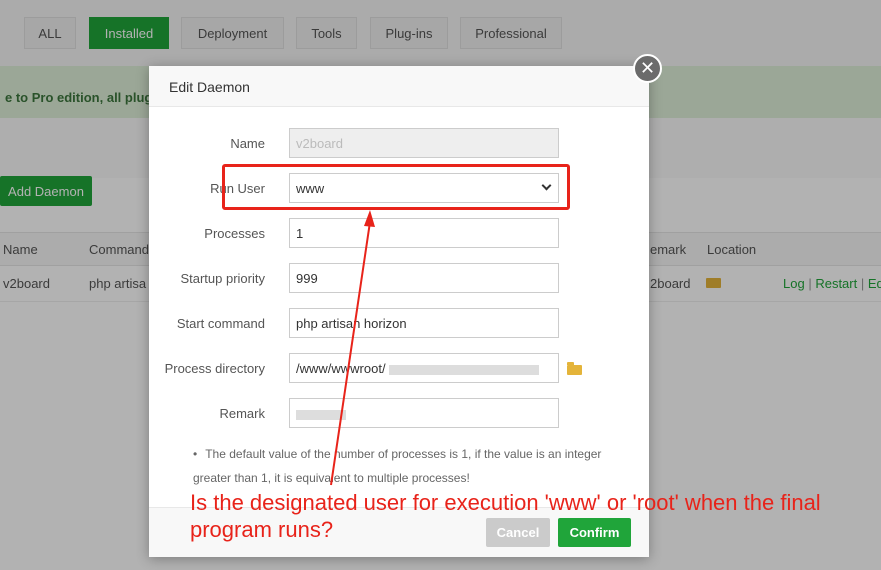 This screenshot has width=881, height=570. I want to click on arrow-annotation, so click(352, 348).